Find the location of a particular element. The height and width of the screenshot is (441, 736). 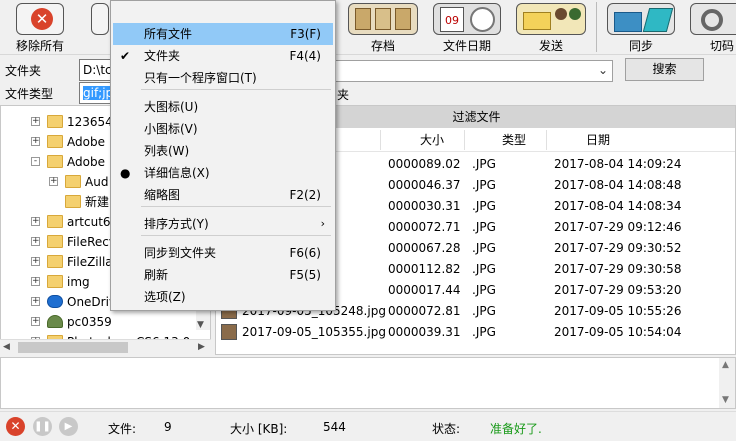

tree-item-label: Adobe is located at coordinates (86, 162).